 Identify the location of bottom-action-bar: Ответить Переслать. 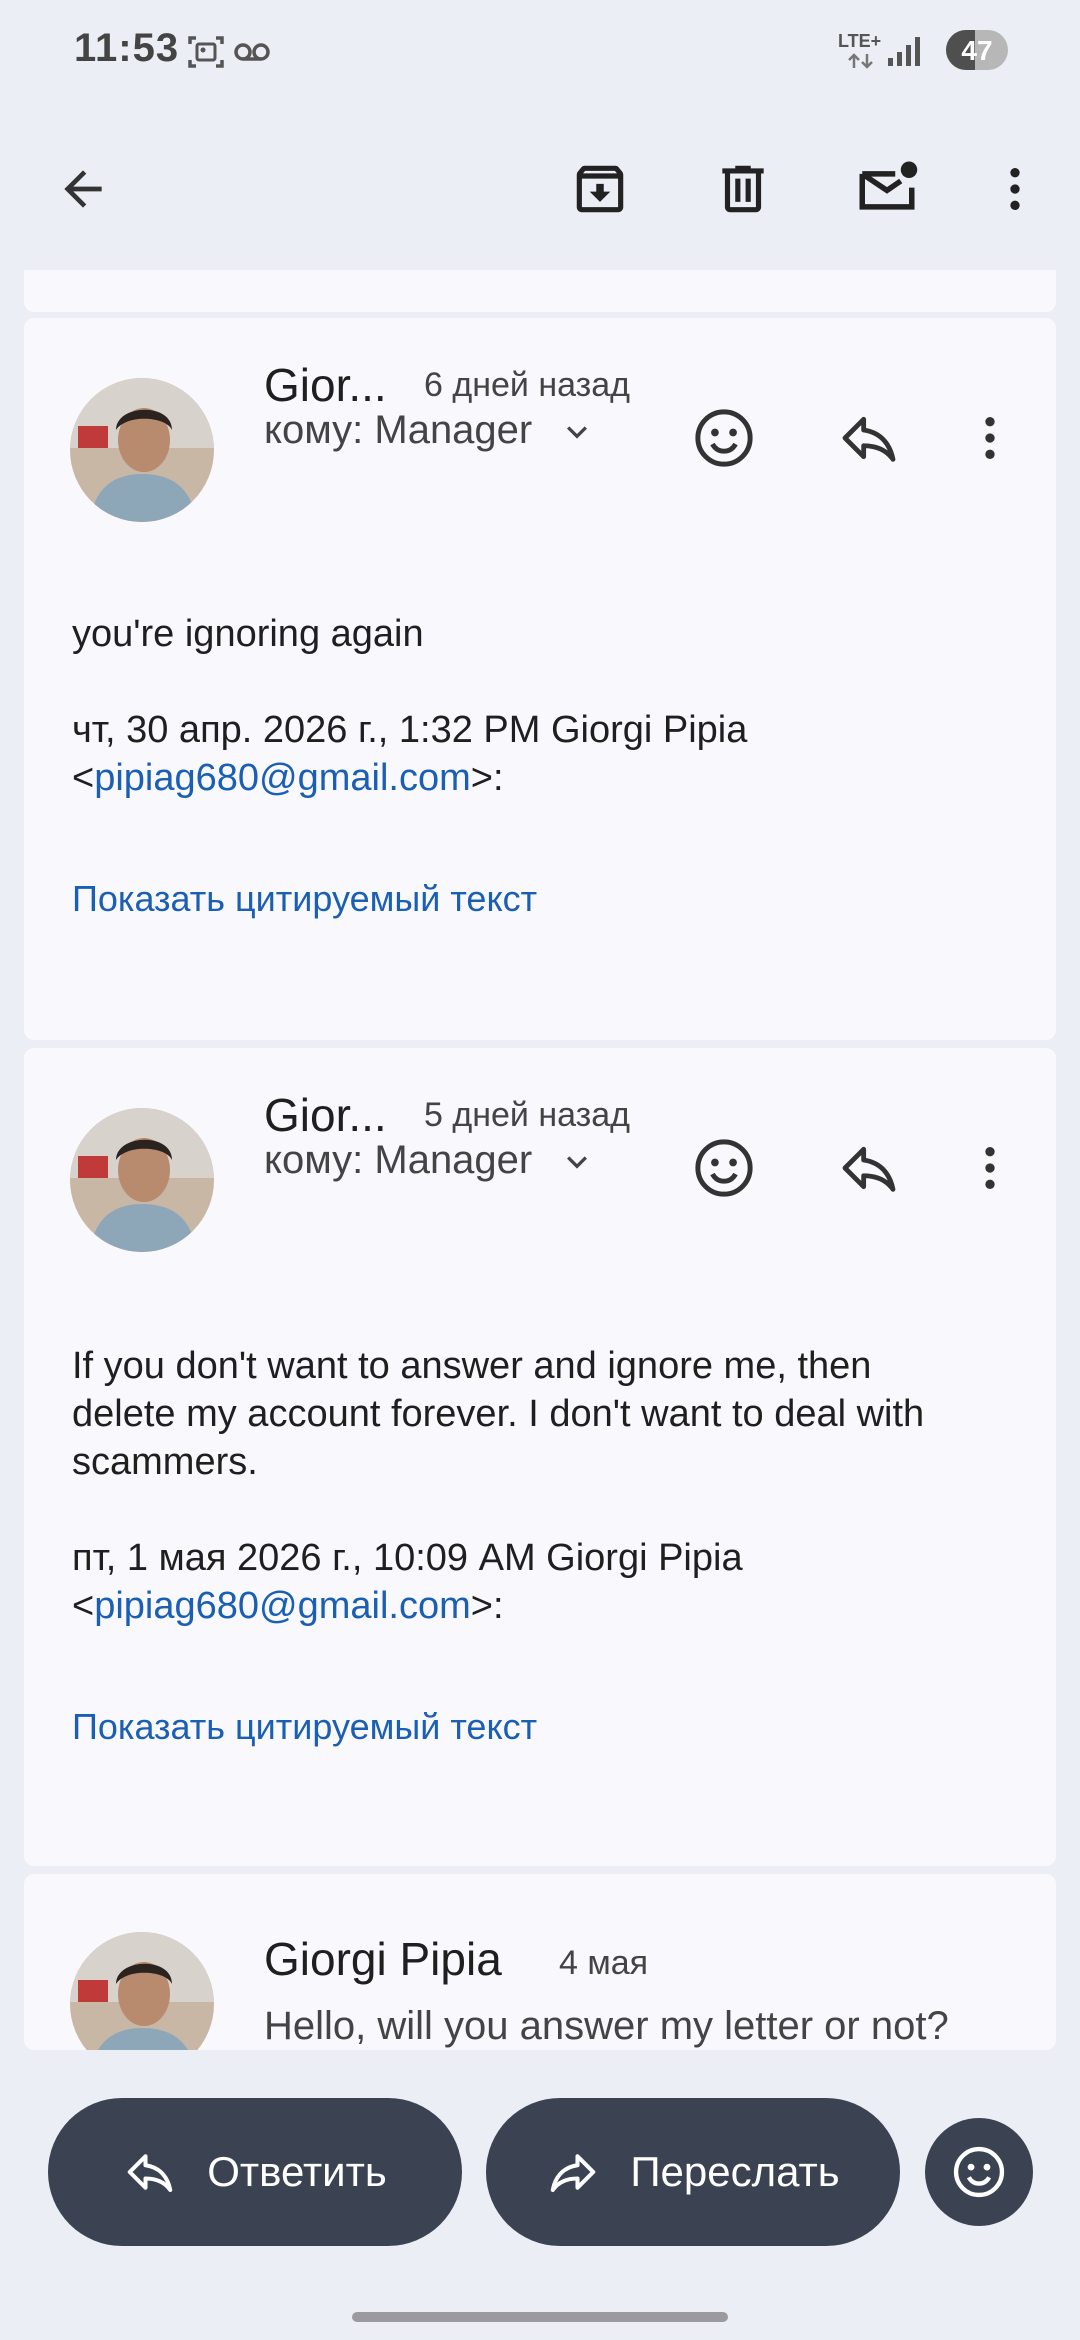
(540, 2195).